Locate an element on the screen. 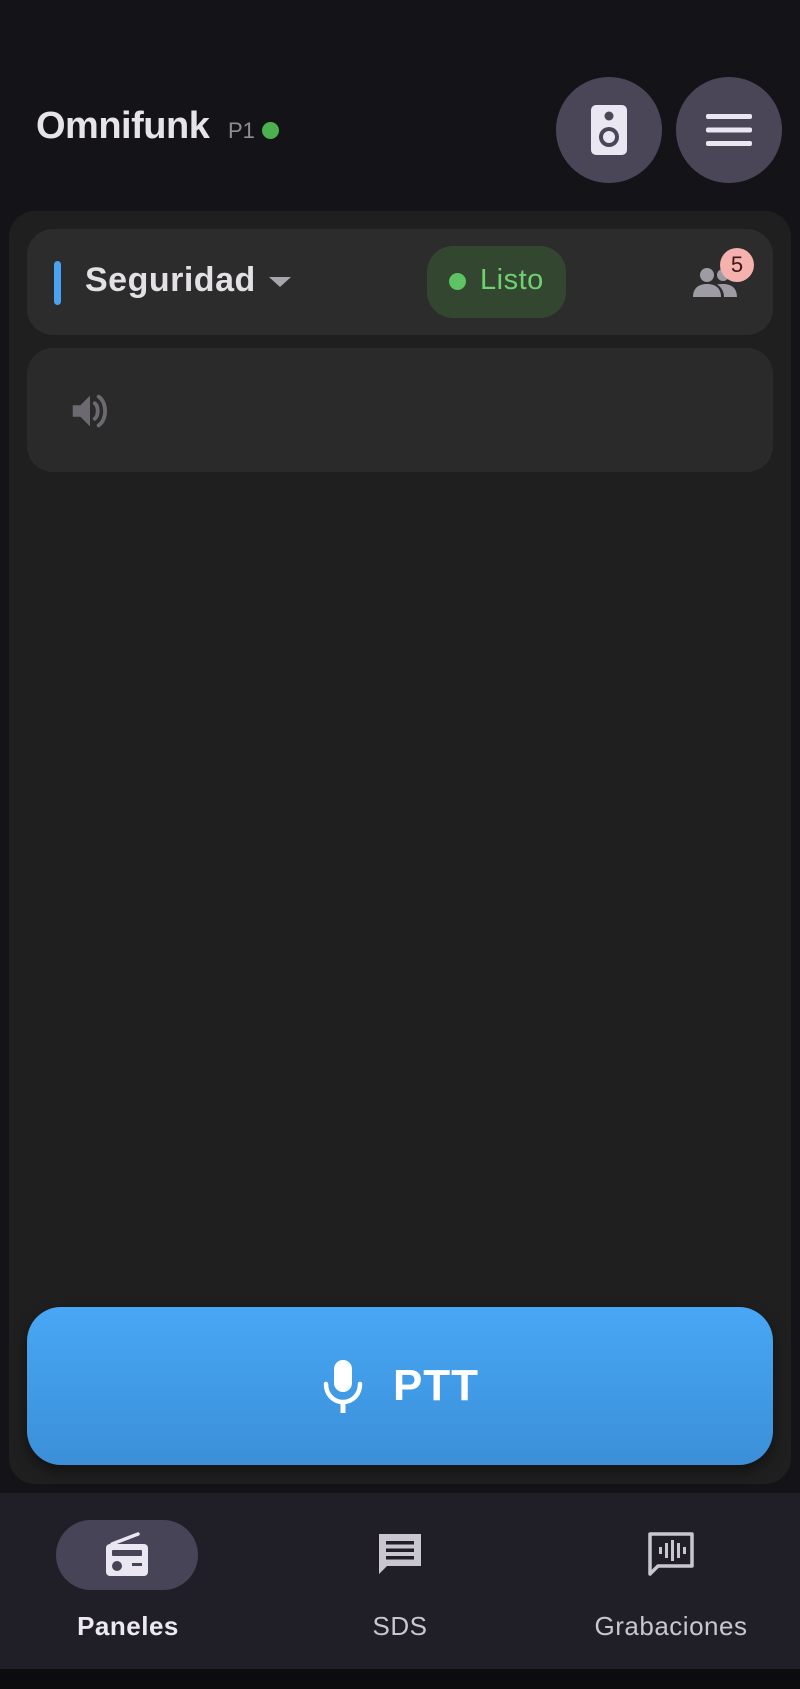  nav-item-paneles: Paneles is located at coordinates (133, 1581).